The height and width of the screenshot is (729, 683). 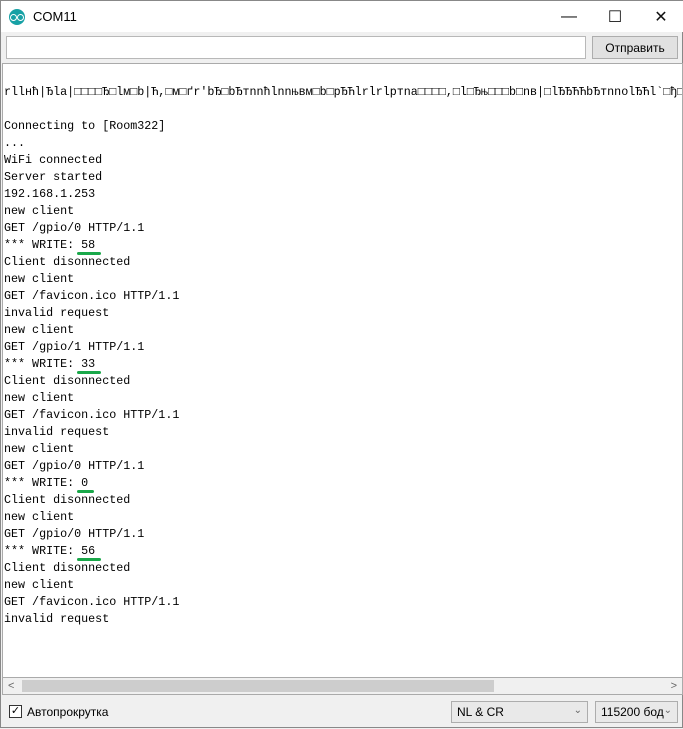 I want to click on output-line: *** WRITE: 56, so click(x=343, y=552).